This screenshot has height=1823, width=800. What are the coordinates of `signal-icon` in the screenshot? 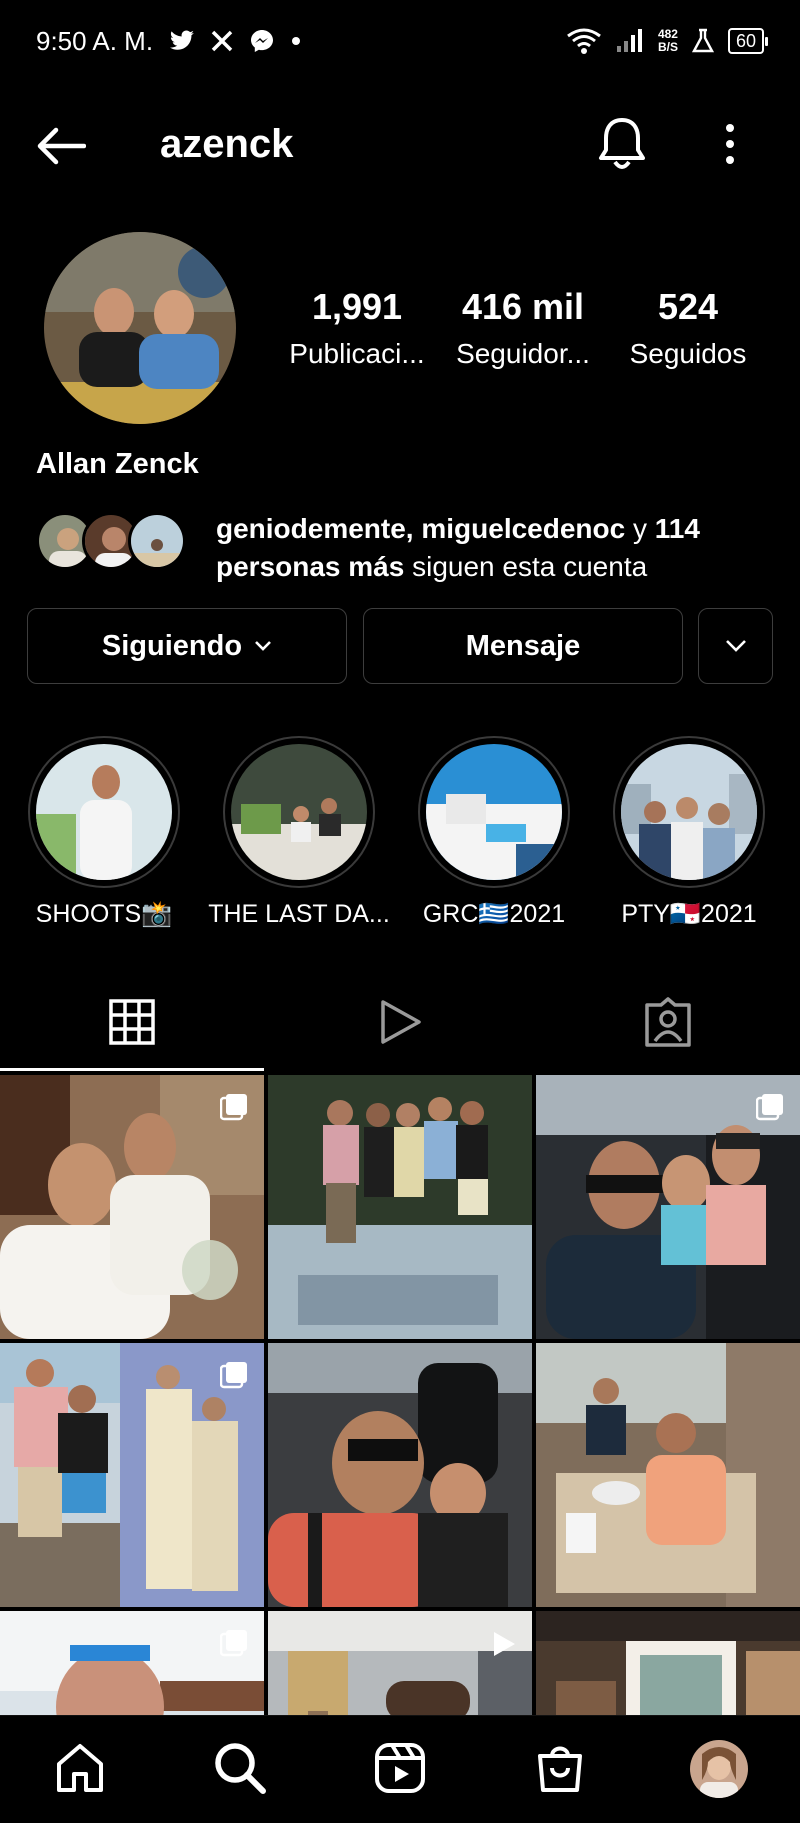 It's located at (630, 41).